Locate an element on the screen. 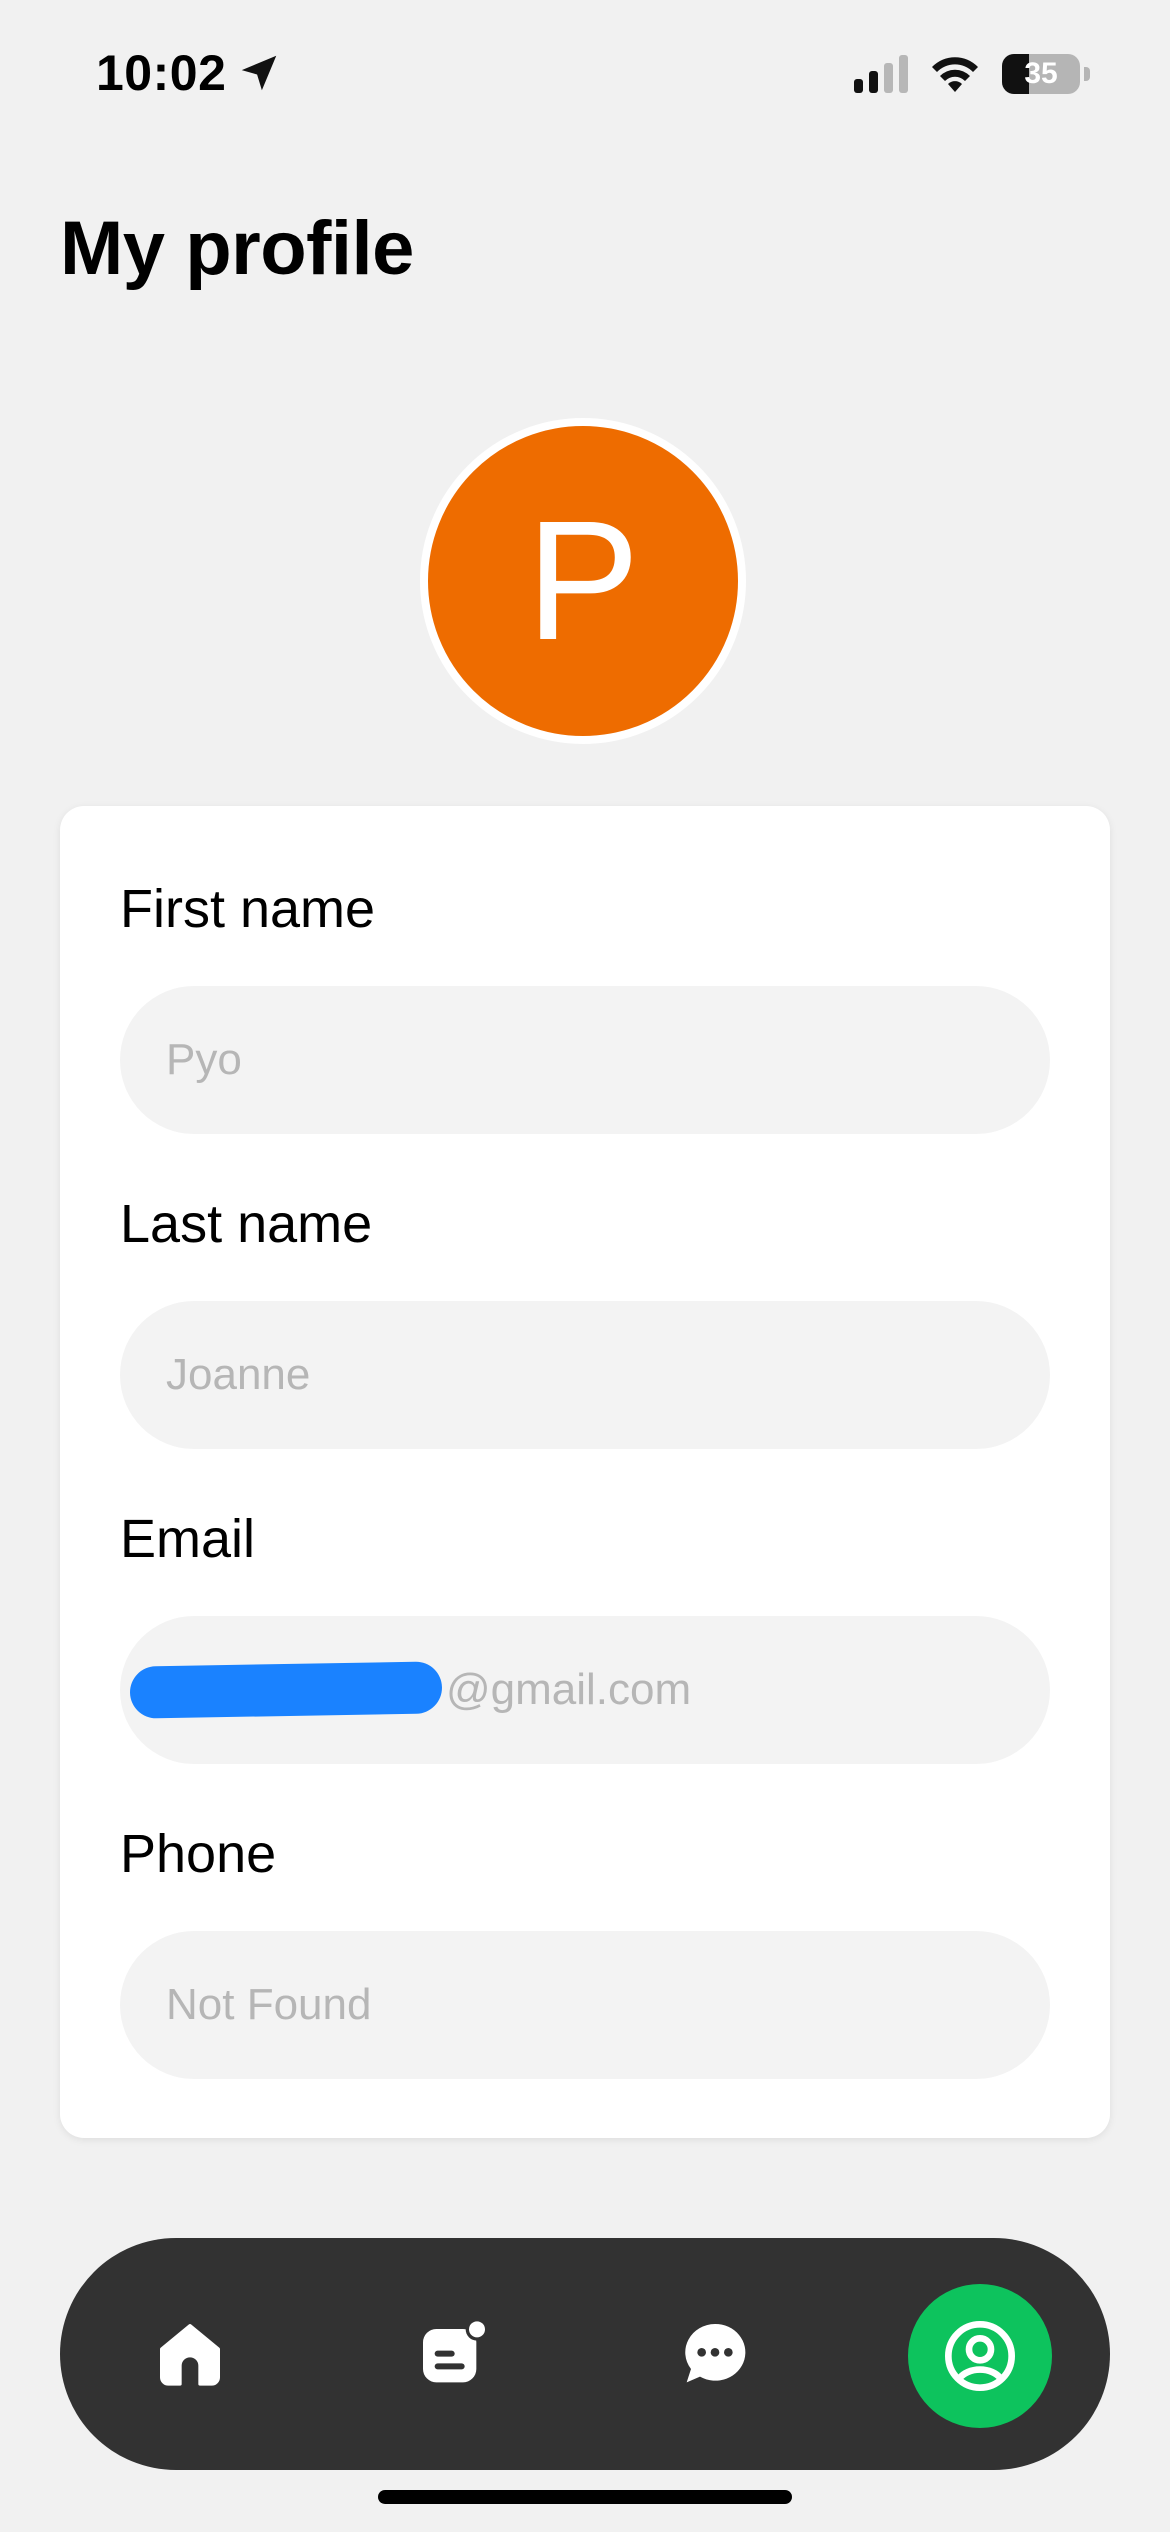  redaction-mark is located at coordinates (286, 1690).